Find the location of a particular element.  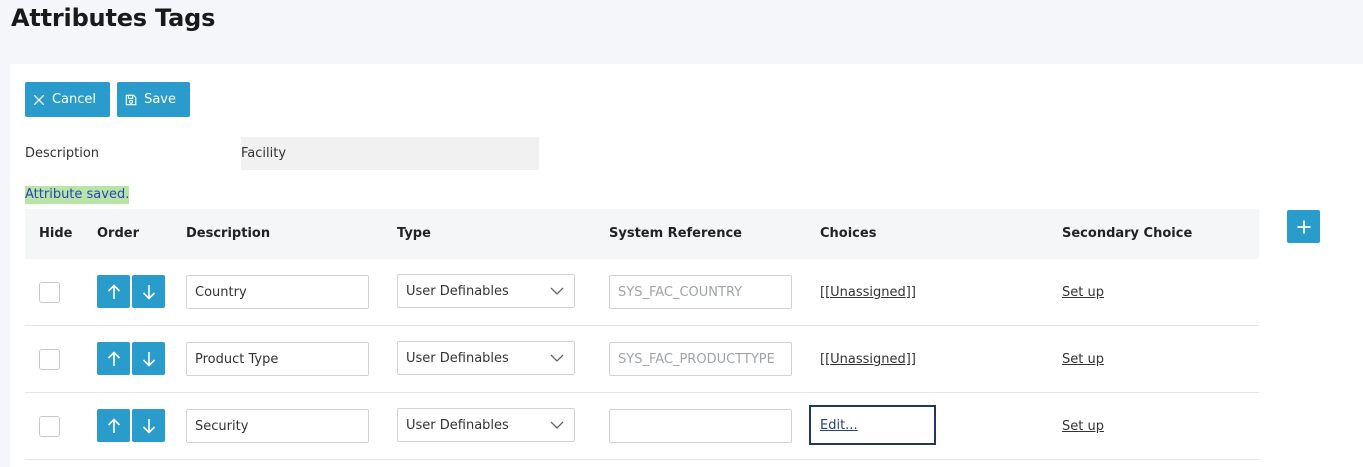

save-button-label: Save is located at coordinates (160, 99).